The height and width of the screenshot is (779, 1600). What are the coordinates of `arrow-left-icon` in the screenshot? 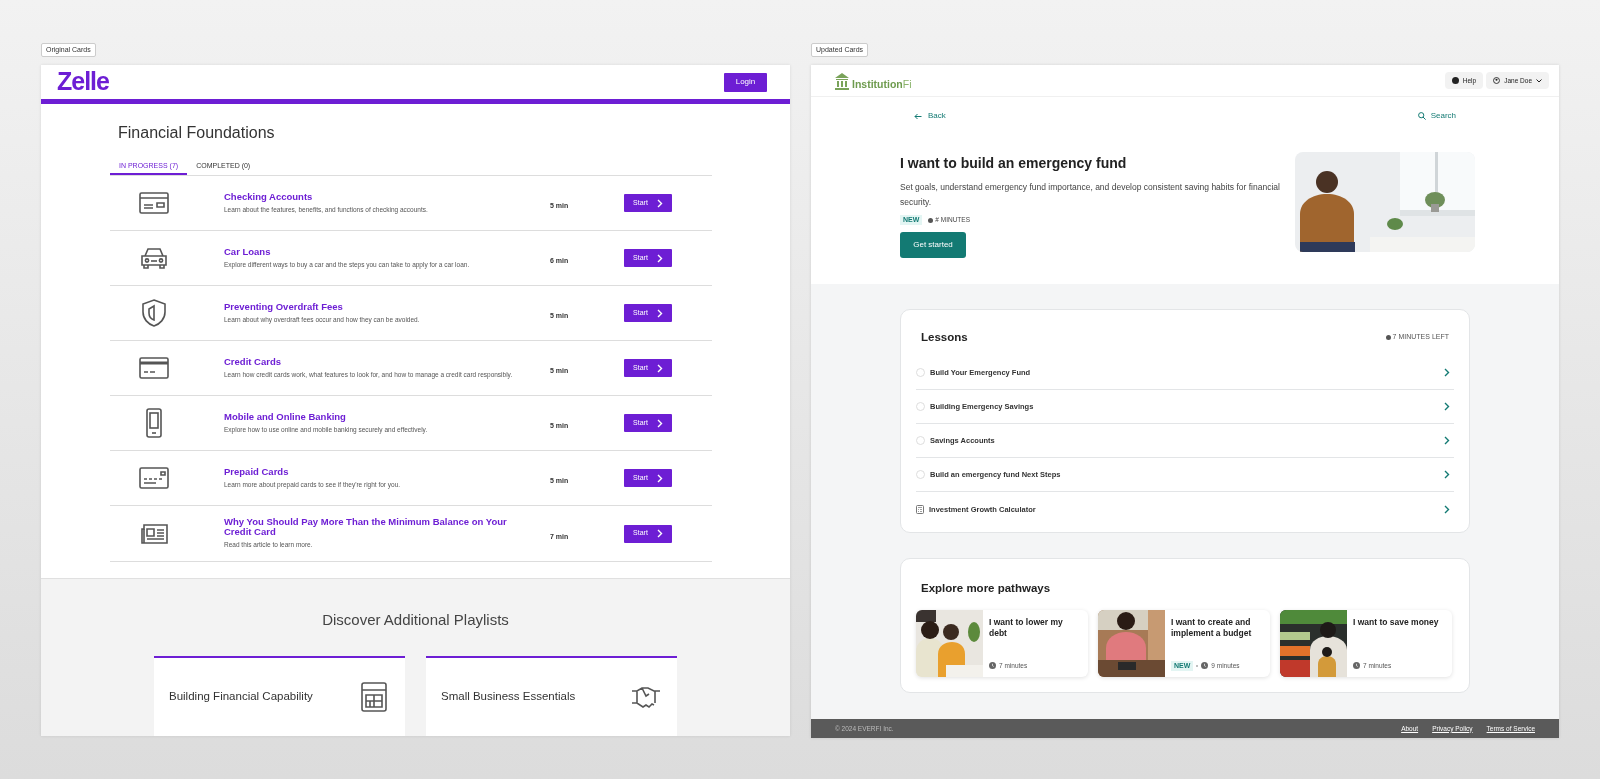 It's located at (918, 116).